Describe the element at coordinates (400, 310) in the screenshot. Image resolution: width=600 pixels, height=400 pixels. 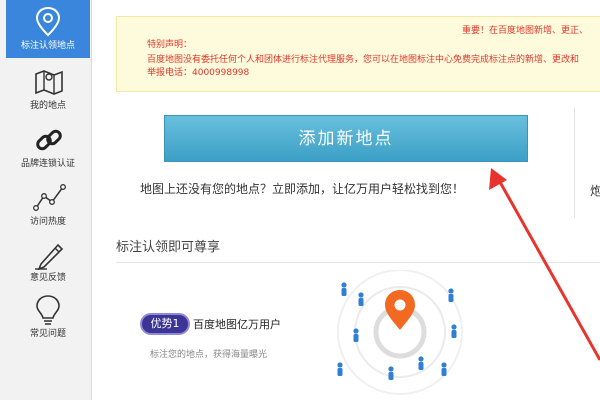
I see `location-pin-icon` at that location.